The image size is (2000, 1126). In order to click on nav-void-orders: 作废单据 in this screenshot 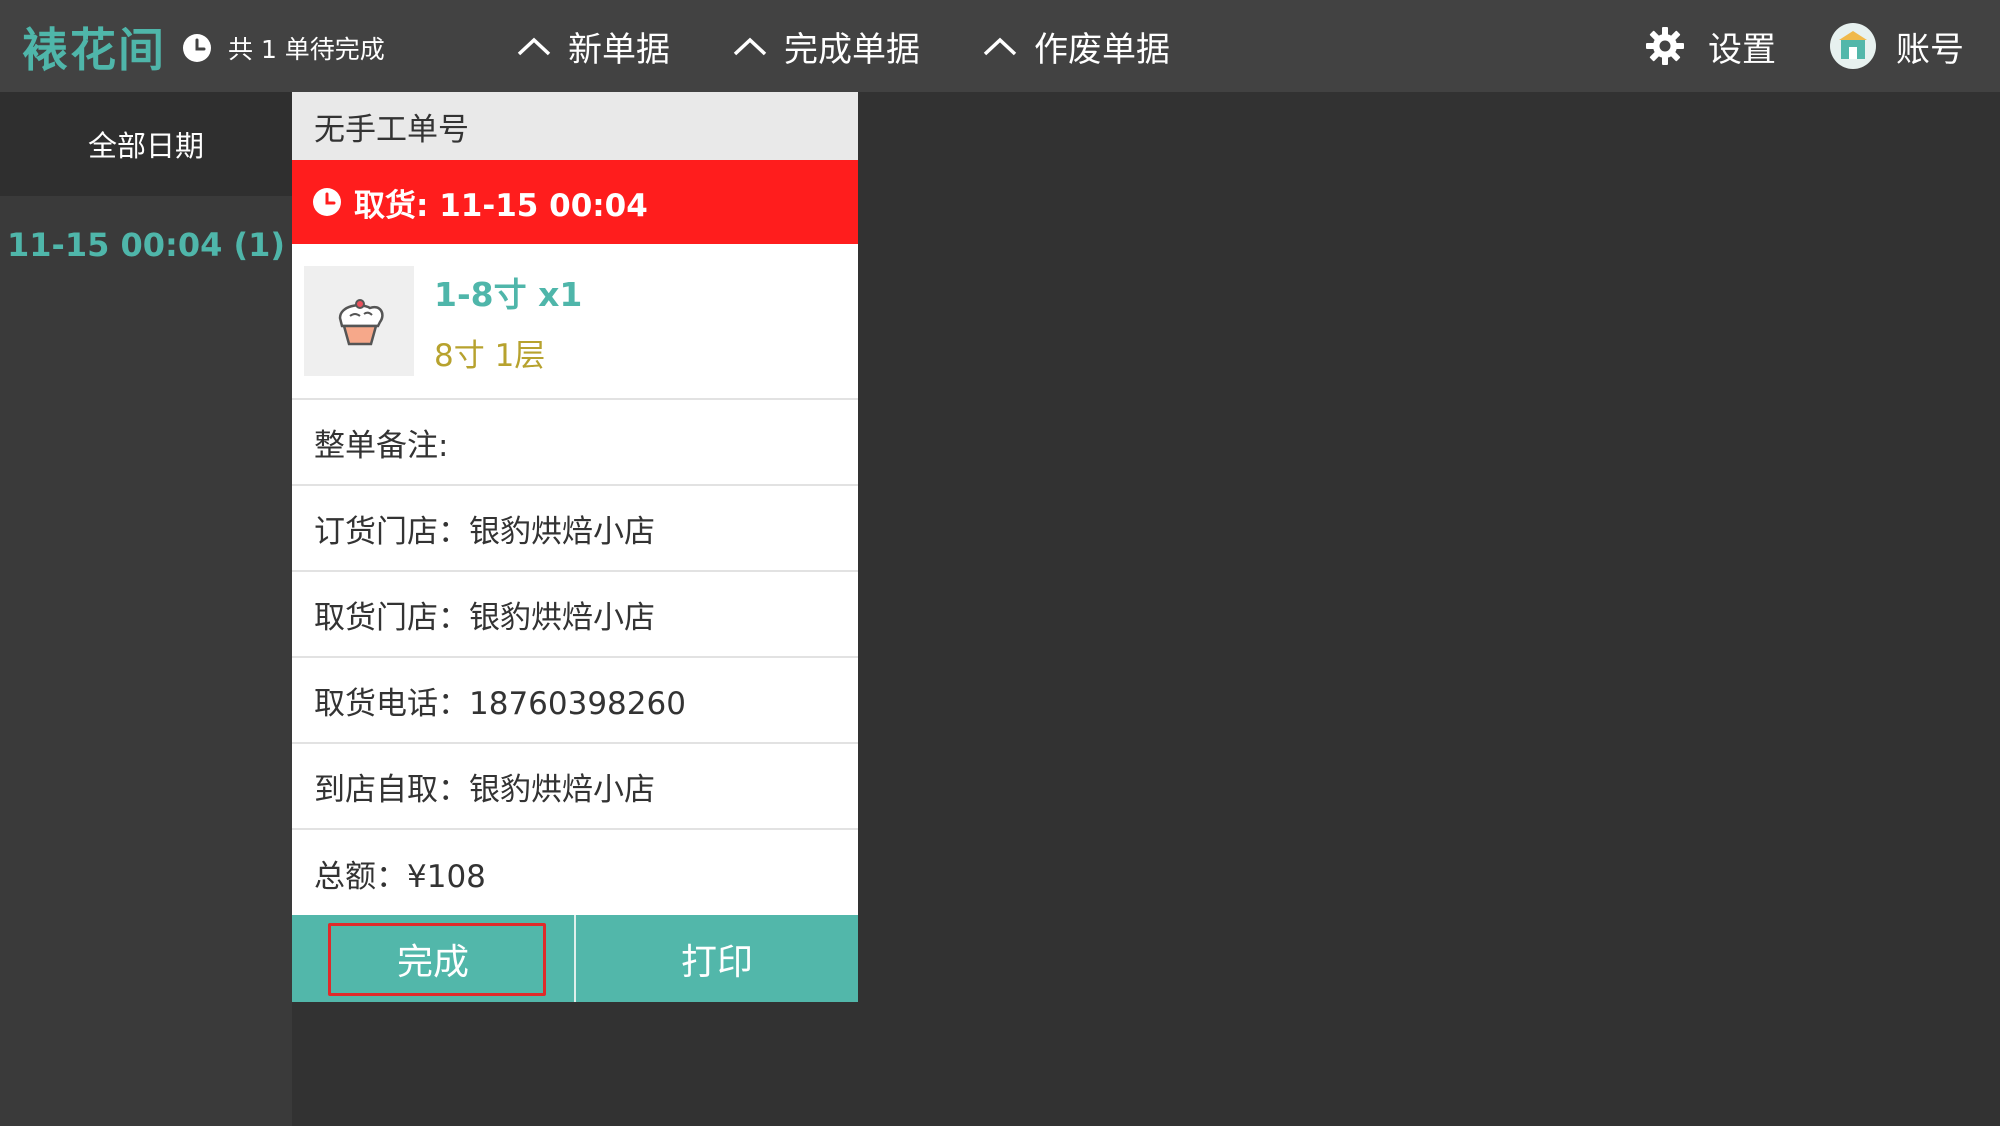, I will do `click(1076, 46)`.